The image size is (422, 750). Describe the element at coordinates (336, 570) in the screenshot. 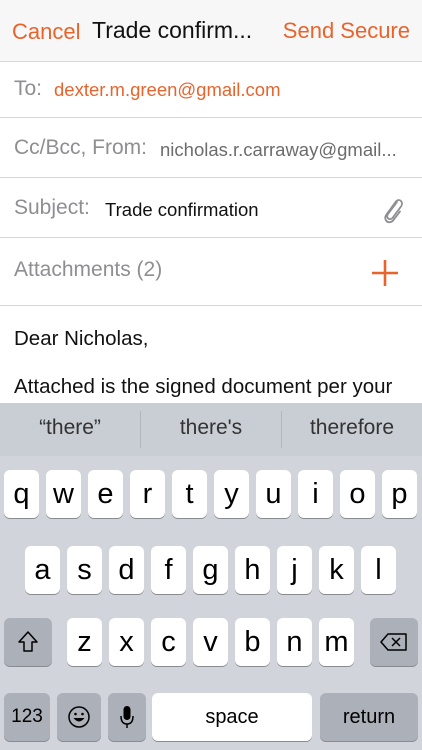

I see `key-k: k` at that location.